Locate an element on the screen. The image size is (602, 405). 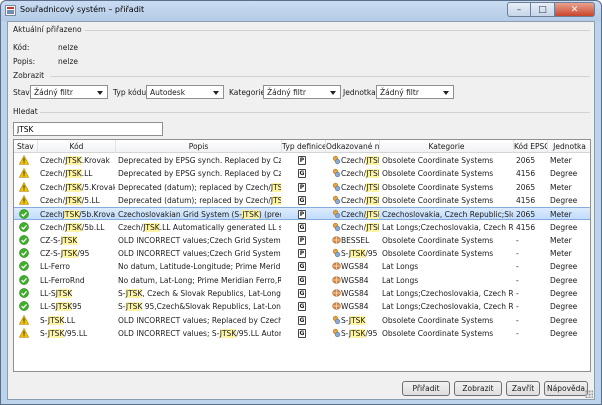
reference-cell: BESSEL is located at coordinates (353, 240).